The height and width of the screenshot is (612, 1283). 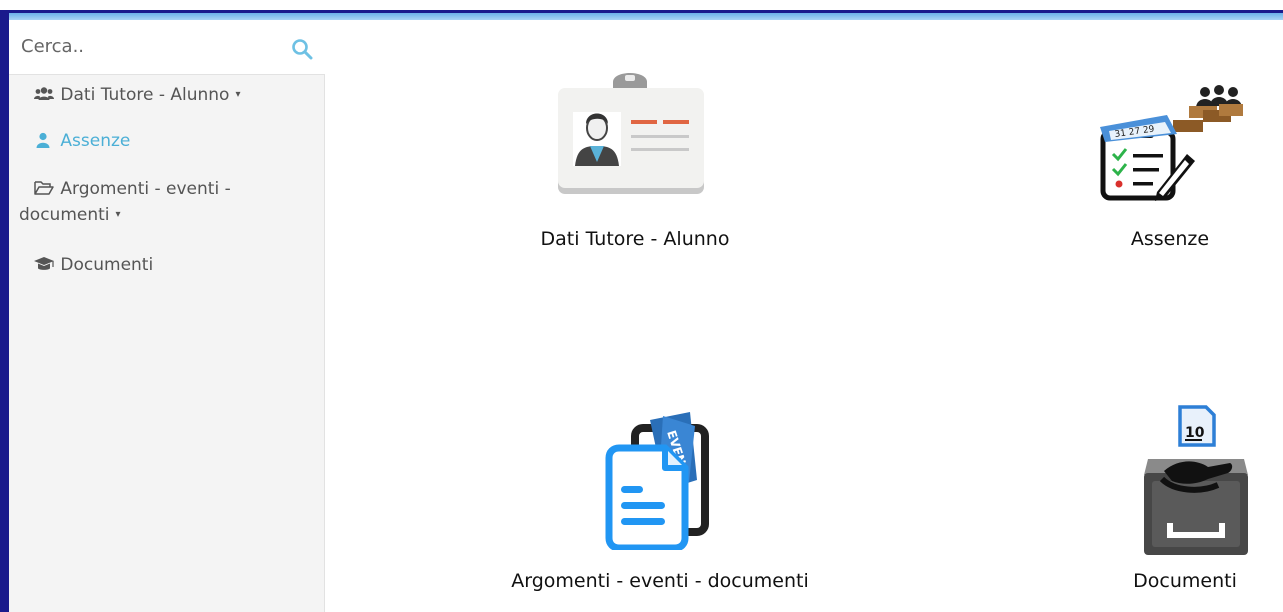 I want to click on user-icon, so click(x=43, y=140).